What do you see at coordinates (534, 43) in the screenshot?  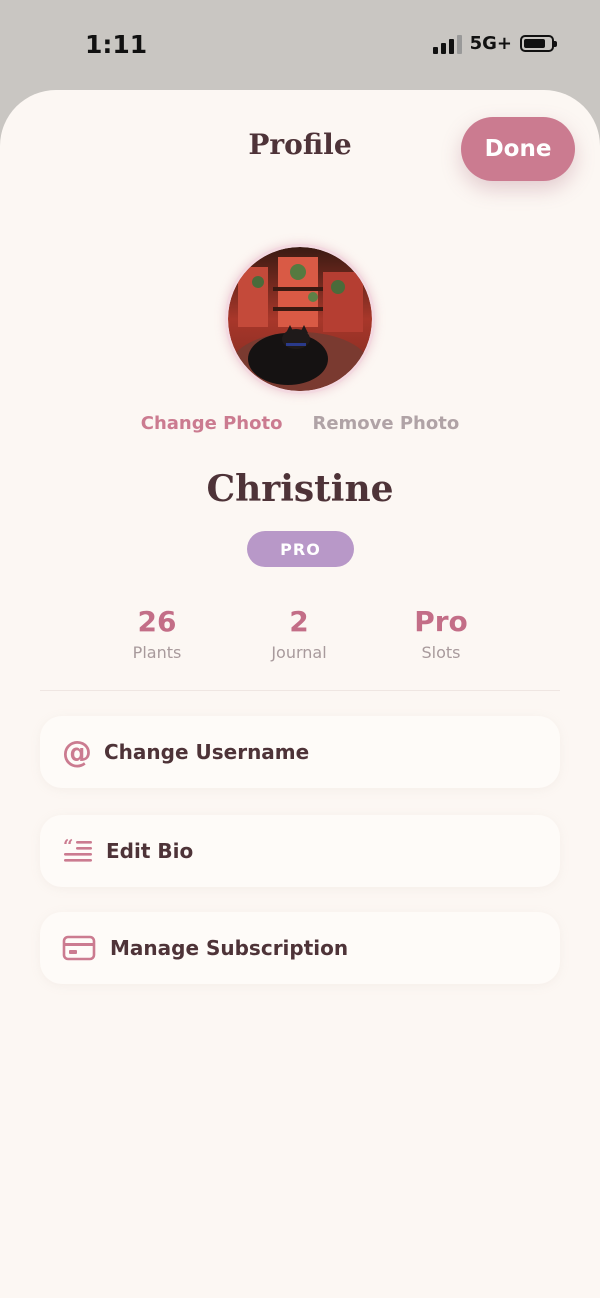 I see `battery-level` at bounding box center [534, 43].